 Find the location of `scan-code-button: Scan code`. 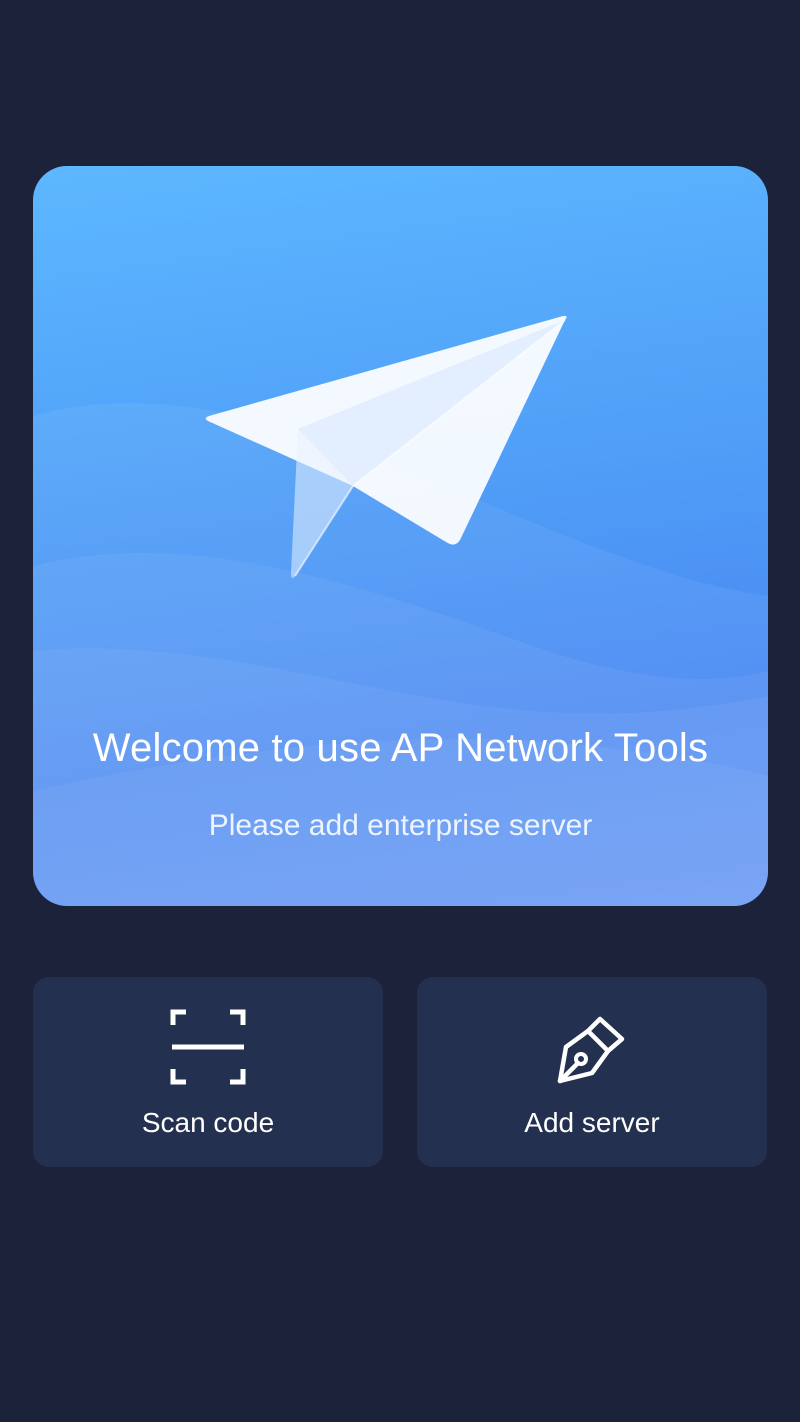

scan-code-button: Scan code is located at coordinates (208, 1072).